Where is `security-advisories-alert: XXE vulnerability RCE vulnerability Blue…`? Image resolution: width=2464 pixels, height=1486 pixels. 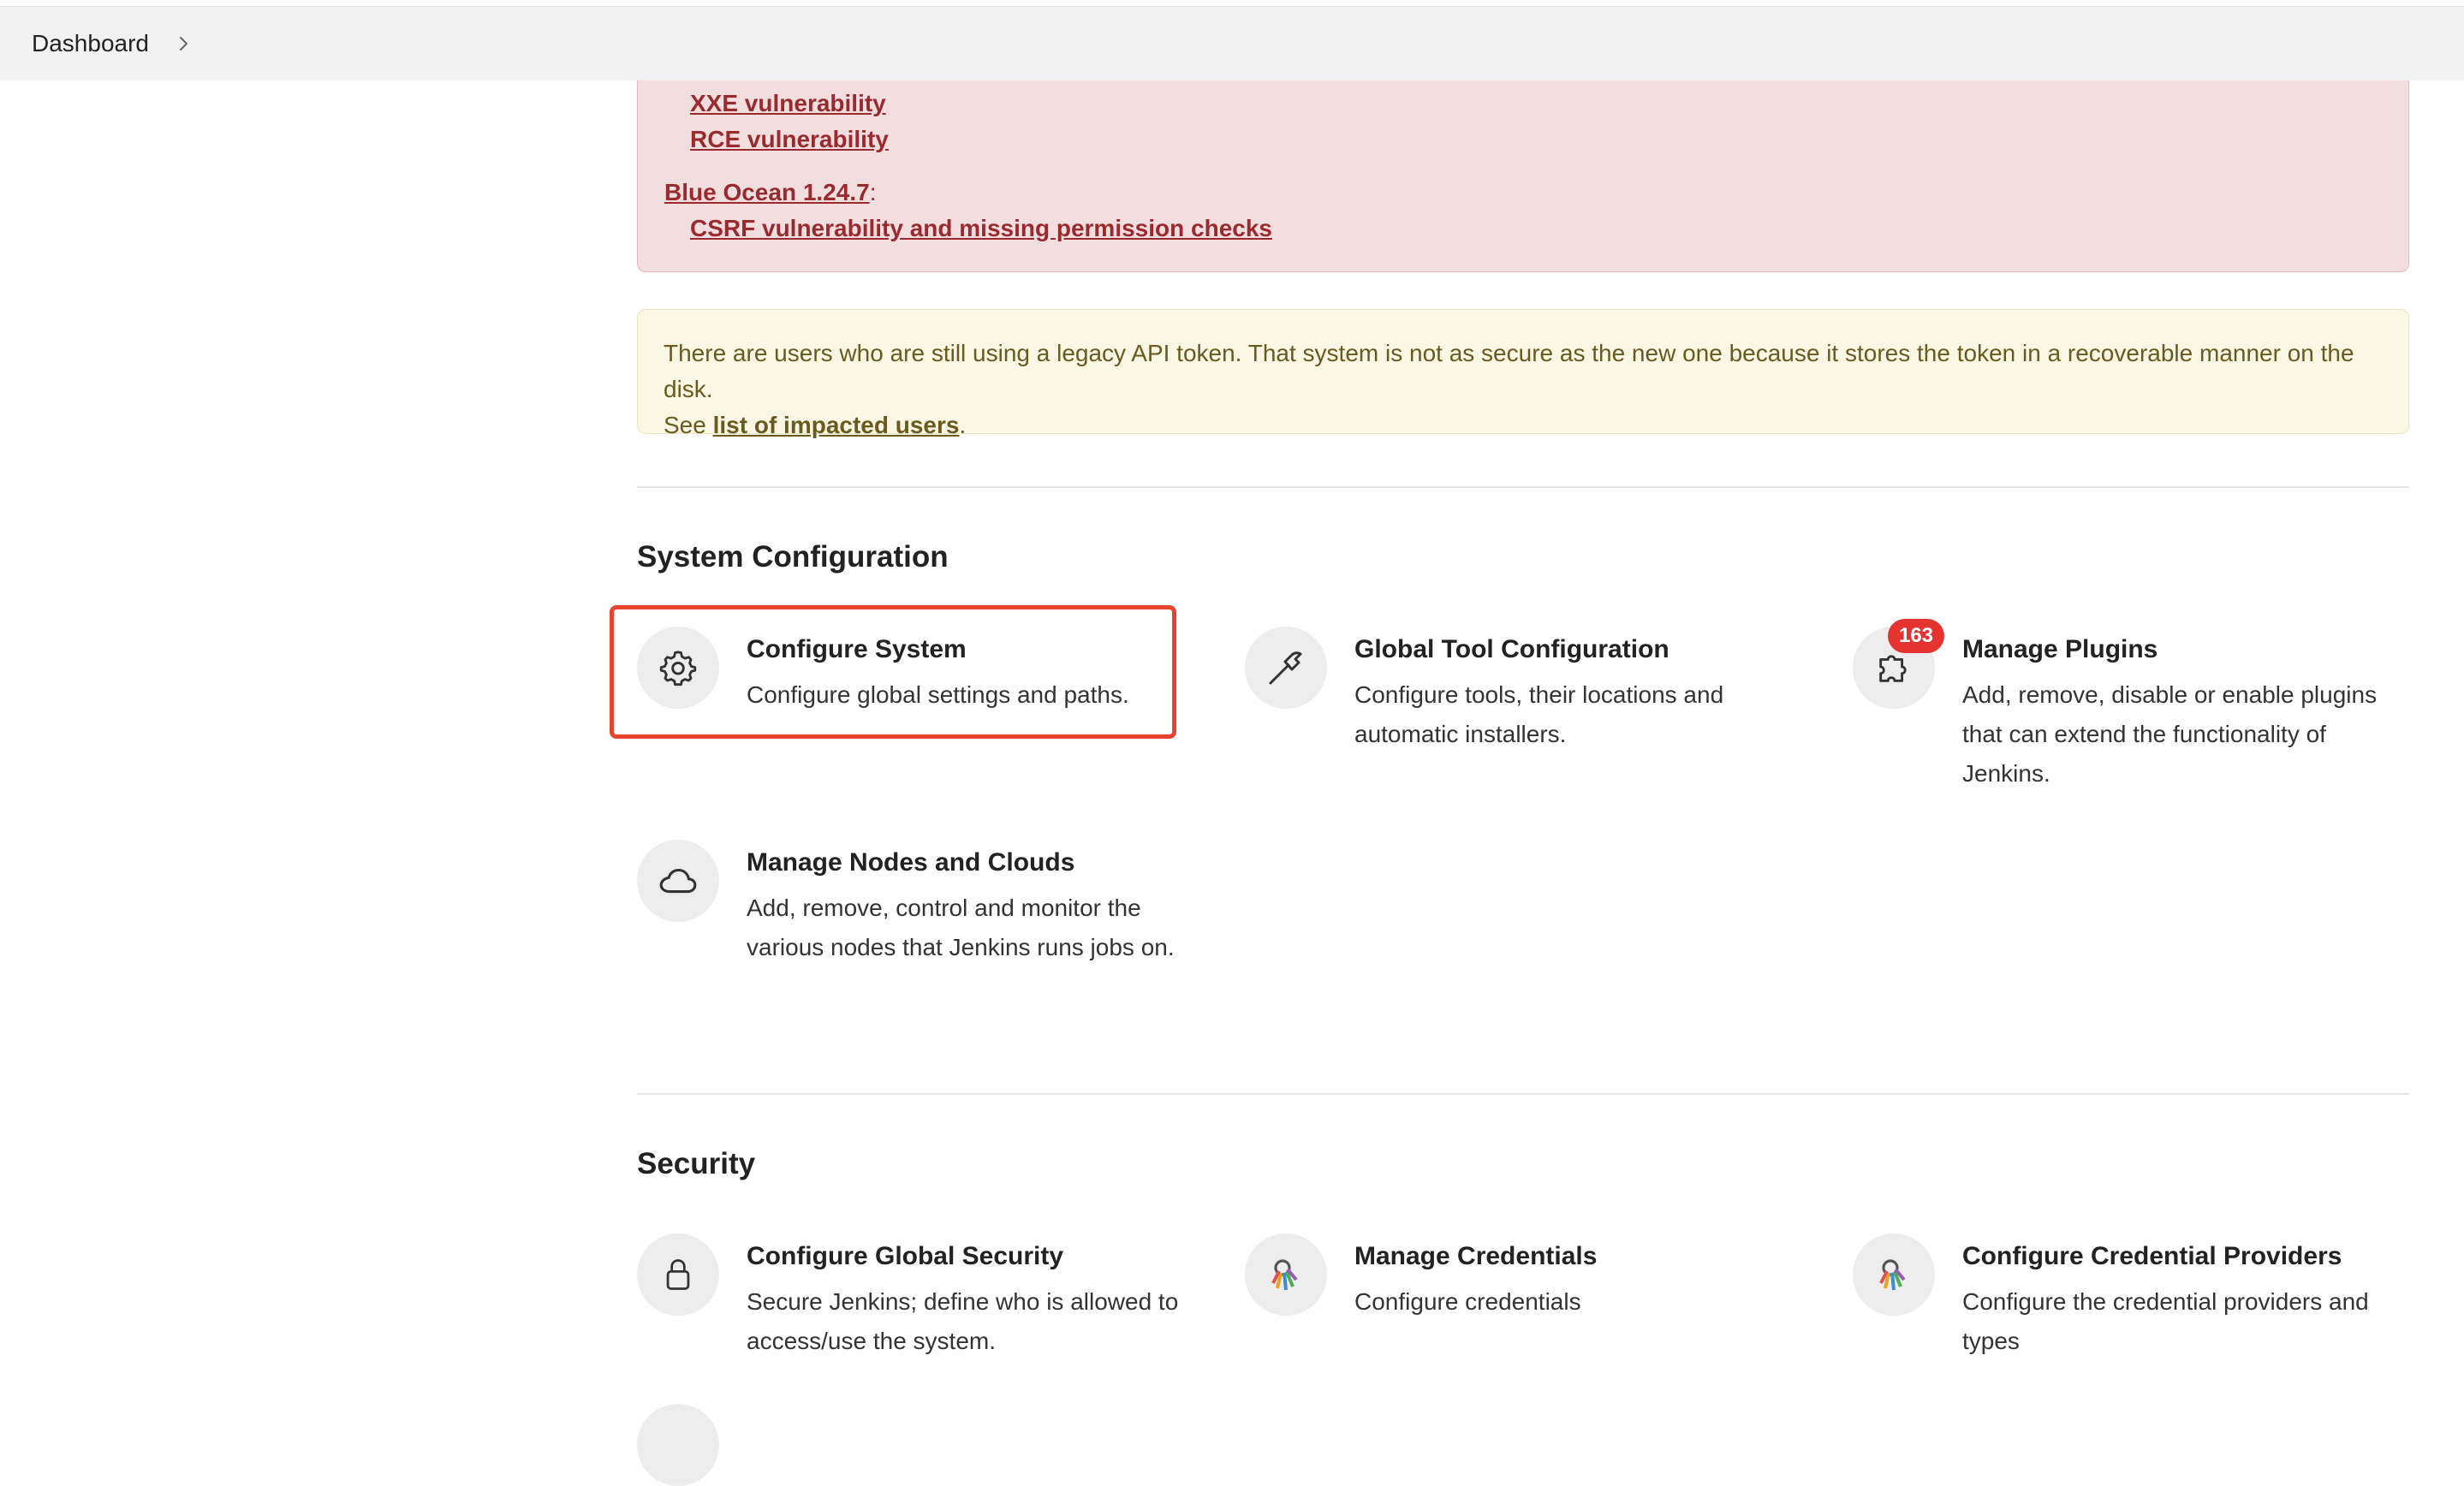 security-advisories-alert: XXE vulnerability RCE vulnerability Blue… is located at coordinates (1523, 176).